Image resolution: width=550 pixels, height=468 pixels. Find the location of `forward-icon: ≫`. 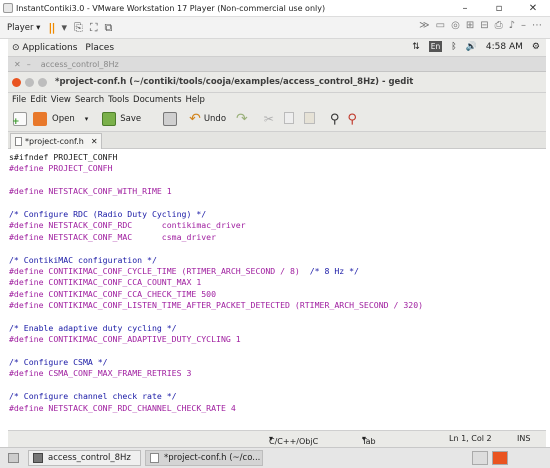

forward-icon: ≫ is located at coordinates (424, 25).